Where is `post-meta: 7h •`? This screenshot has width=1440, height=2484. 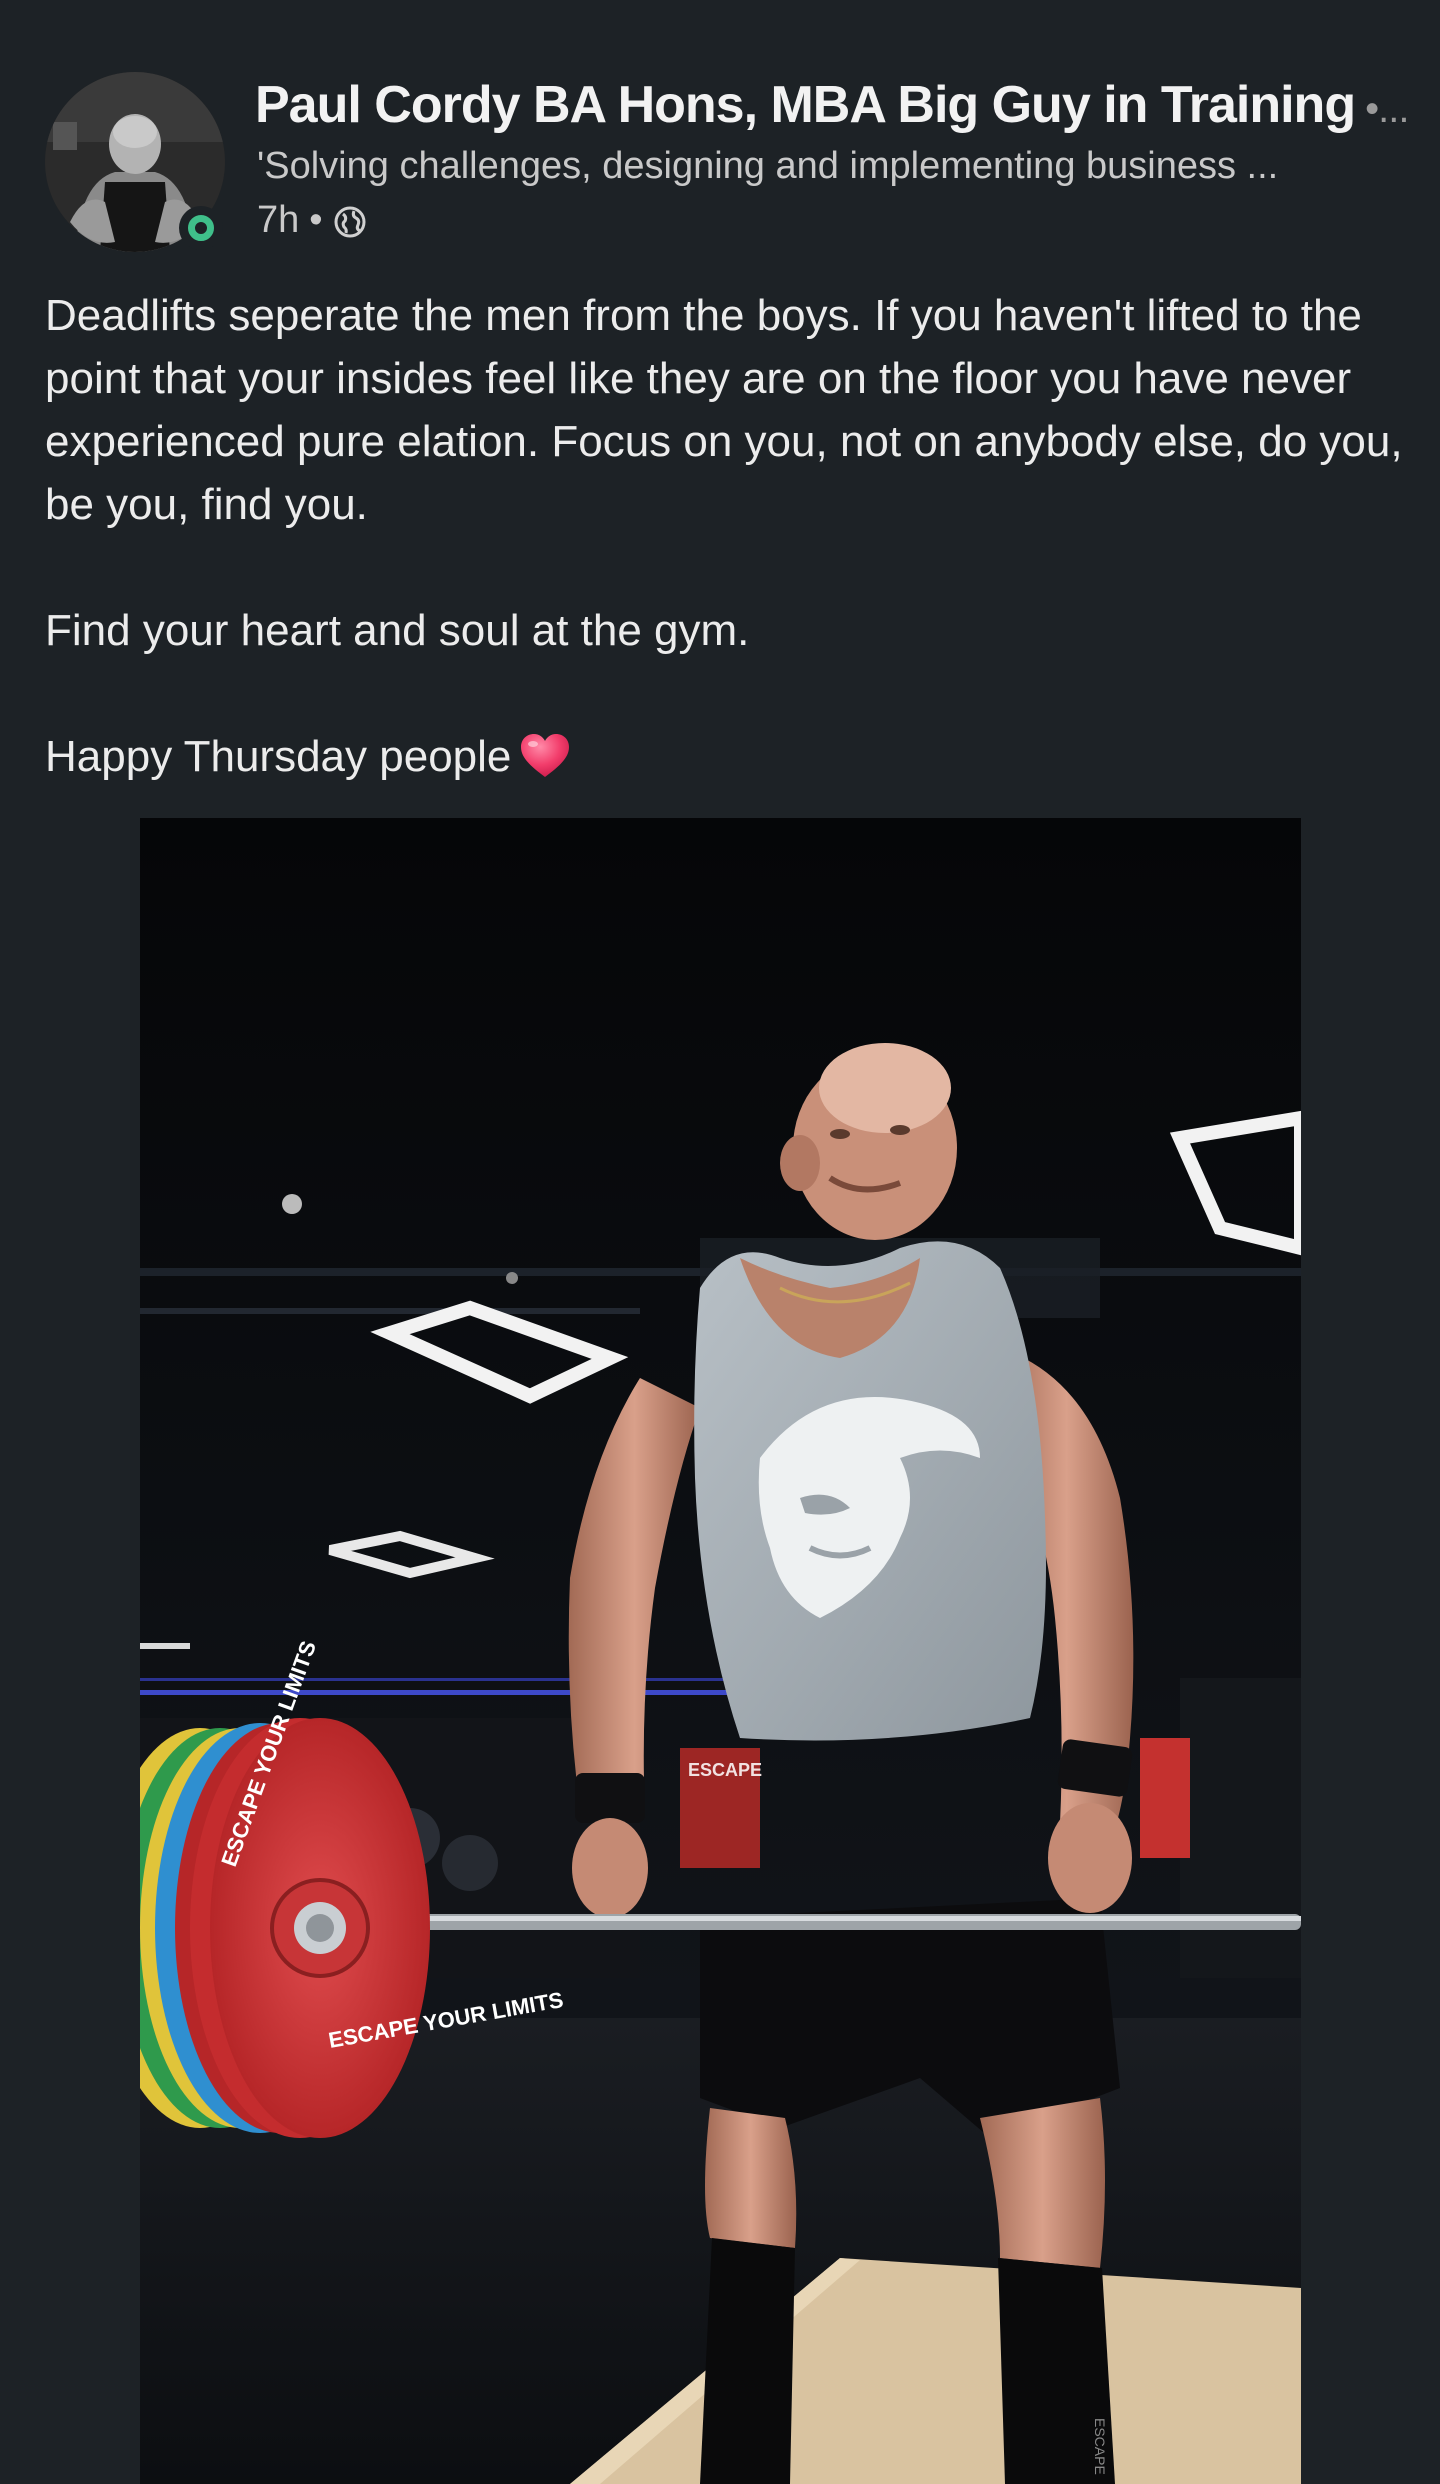 post-meta: 7h • is located at coordinates (312, 220).